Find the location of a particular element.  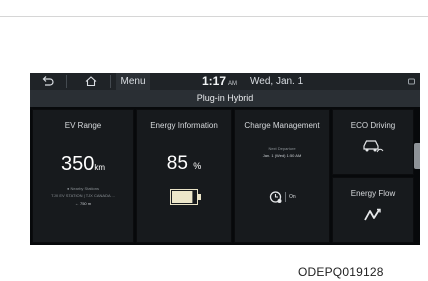

nearby-stations-text: Nearby Stations is located at coordinates (84, 188).